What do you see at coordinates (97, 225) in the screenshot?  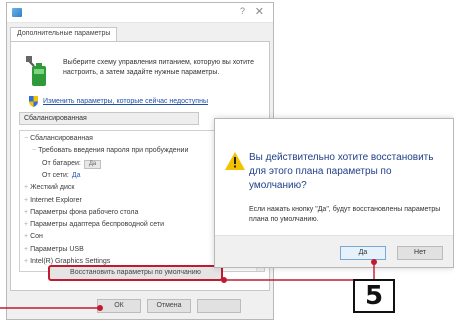 I see `tree-item-label: Параметры адаптера беспроводной сети` at bounding box center [97, 225].